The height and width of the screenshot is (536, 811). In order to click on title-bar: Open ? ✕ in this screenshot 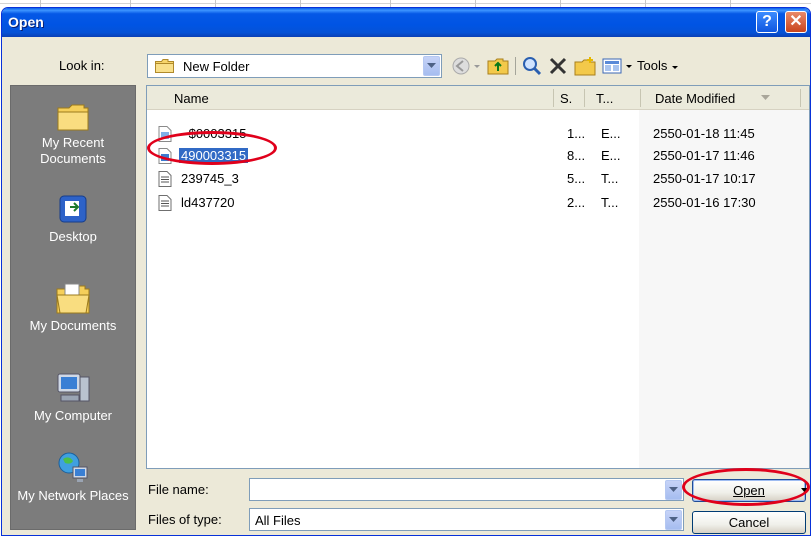, I will do `click(406, 22)`.